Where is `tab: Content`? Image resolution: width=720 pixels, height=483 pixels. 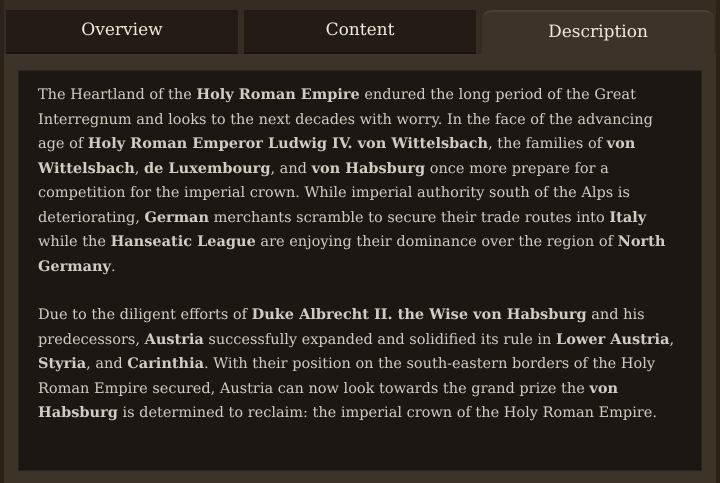
tab: Content is located at coordinates (360, 32).